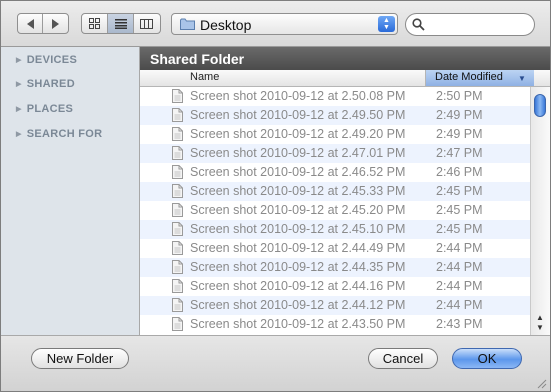 This screenshot has width=551, height=392. What do you see at coordinates (298, 153) in the screenshot?
I see `file-name: Screen shot 2010-09-12 at 2.47.01 PM` at bounding box center [298, 153].